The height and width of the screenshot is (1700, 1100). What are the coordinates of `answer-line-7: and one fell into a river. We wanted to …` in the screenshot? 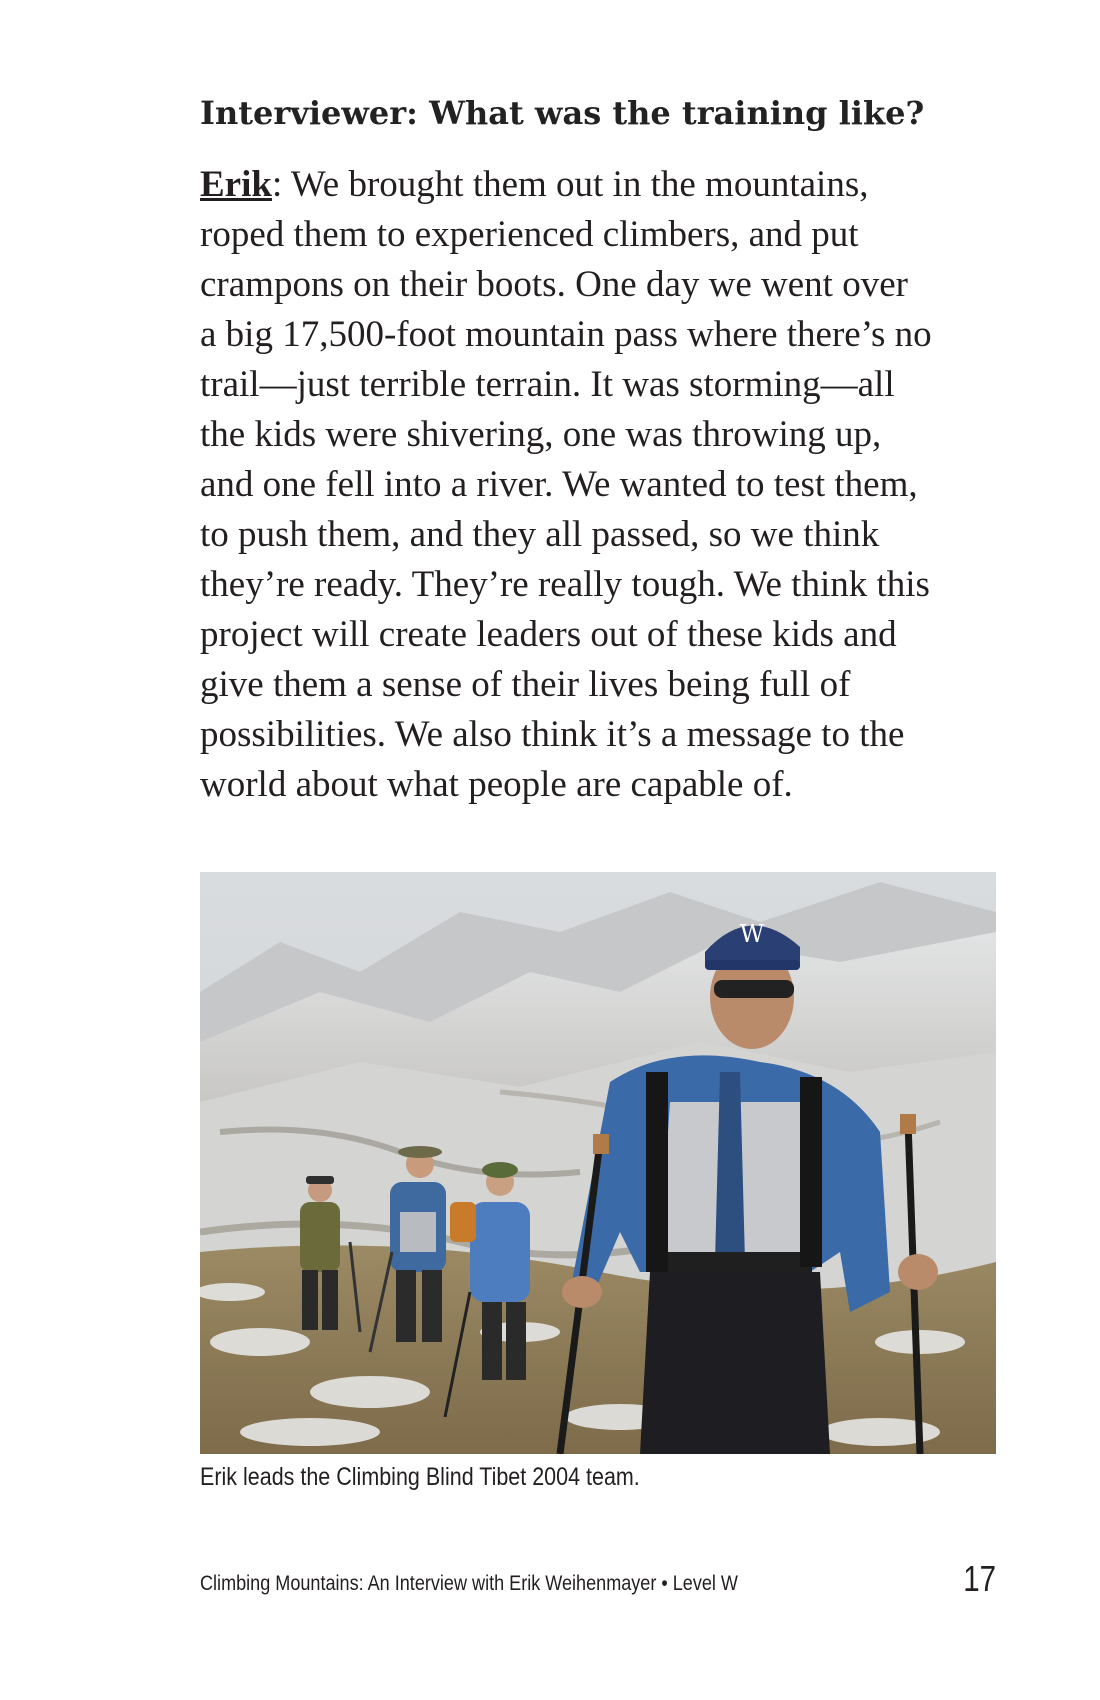 It's located at (559, 484).